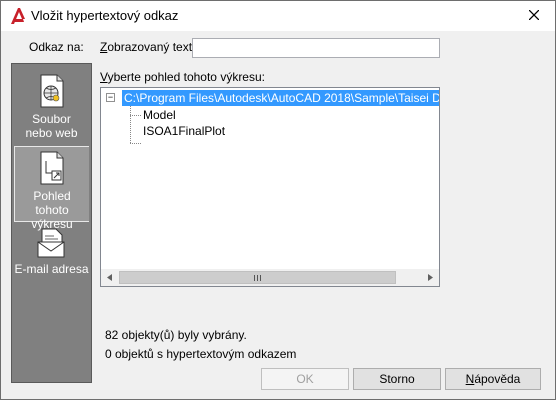 Image resolution: width=556 pixels, height=400 pixels. Describe the element at coordinates (430, 277) in the screenshot. I see `scroll-right-icon` at that location.